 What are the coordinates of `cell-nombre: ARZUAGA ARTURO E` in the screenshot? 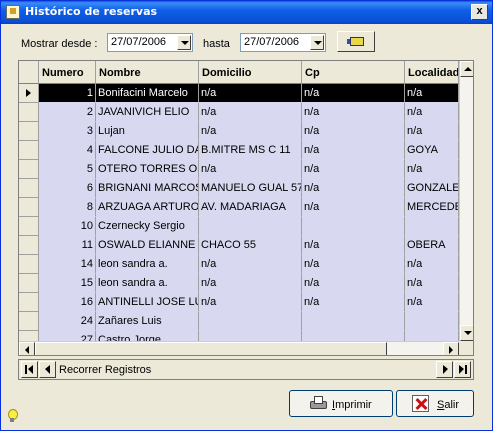 It's located at (147, 207).